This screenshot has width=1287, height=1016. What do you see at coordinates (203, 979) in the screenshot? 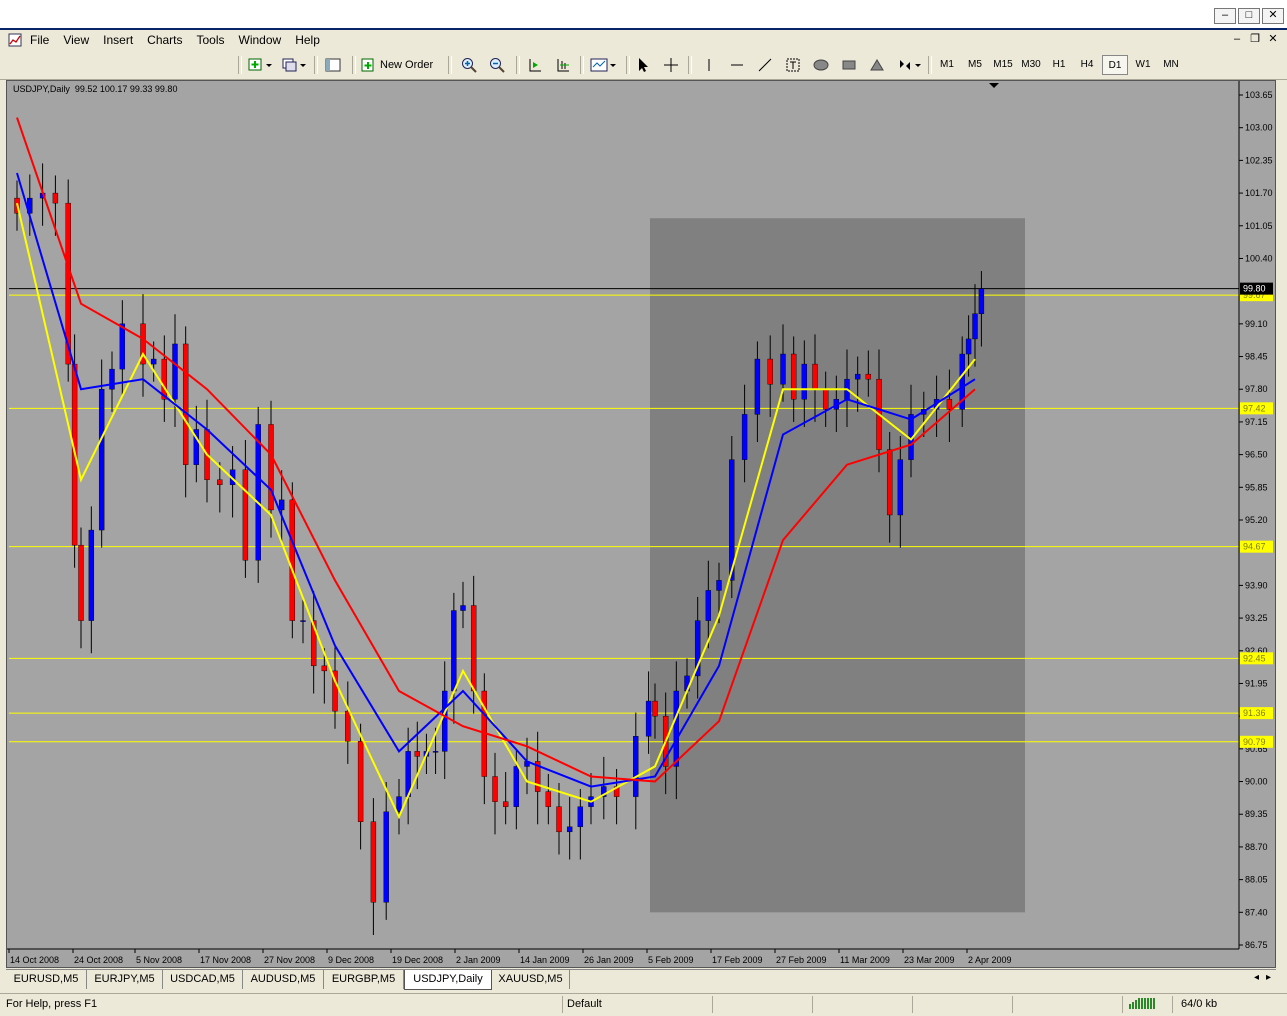
I see `chart-tab-usdcad-m5: USDCAD,M5` at bounding box center [203, 979].